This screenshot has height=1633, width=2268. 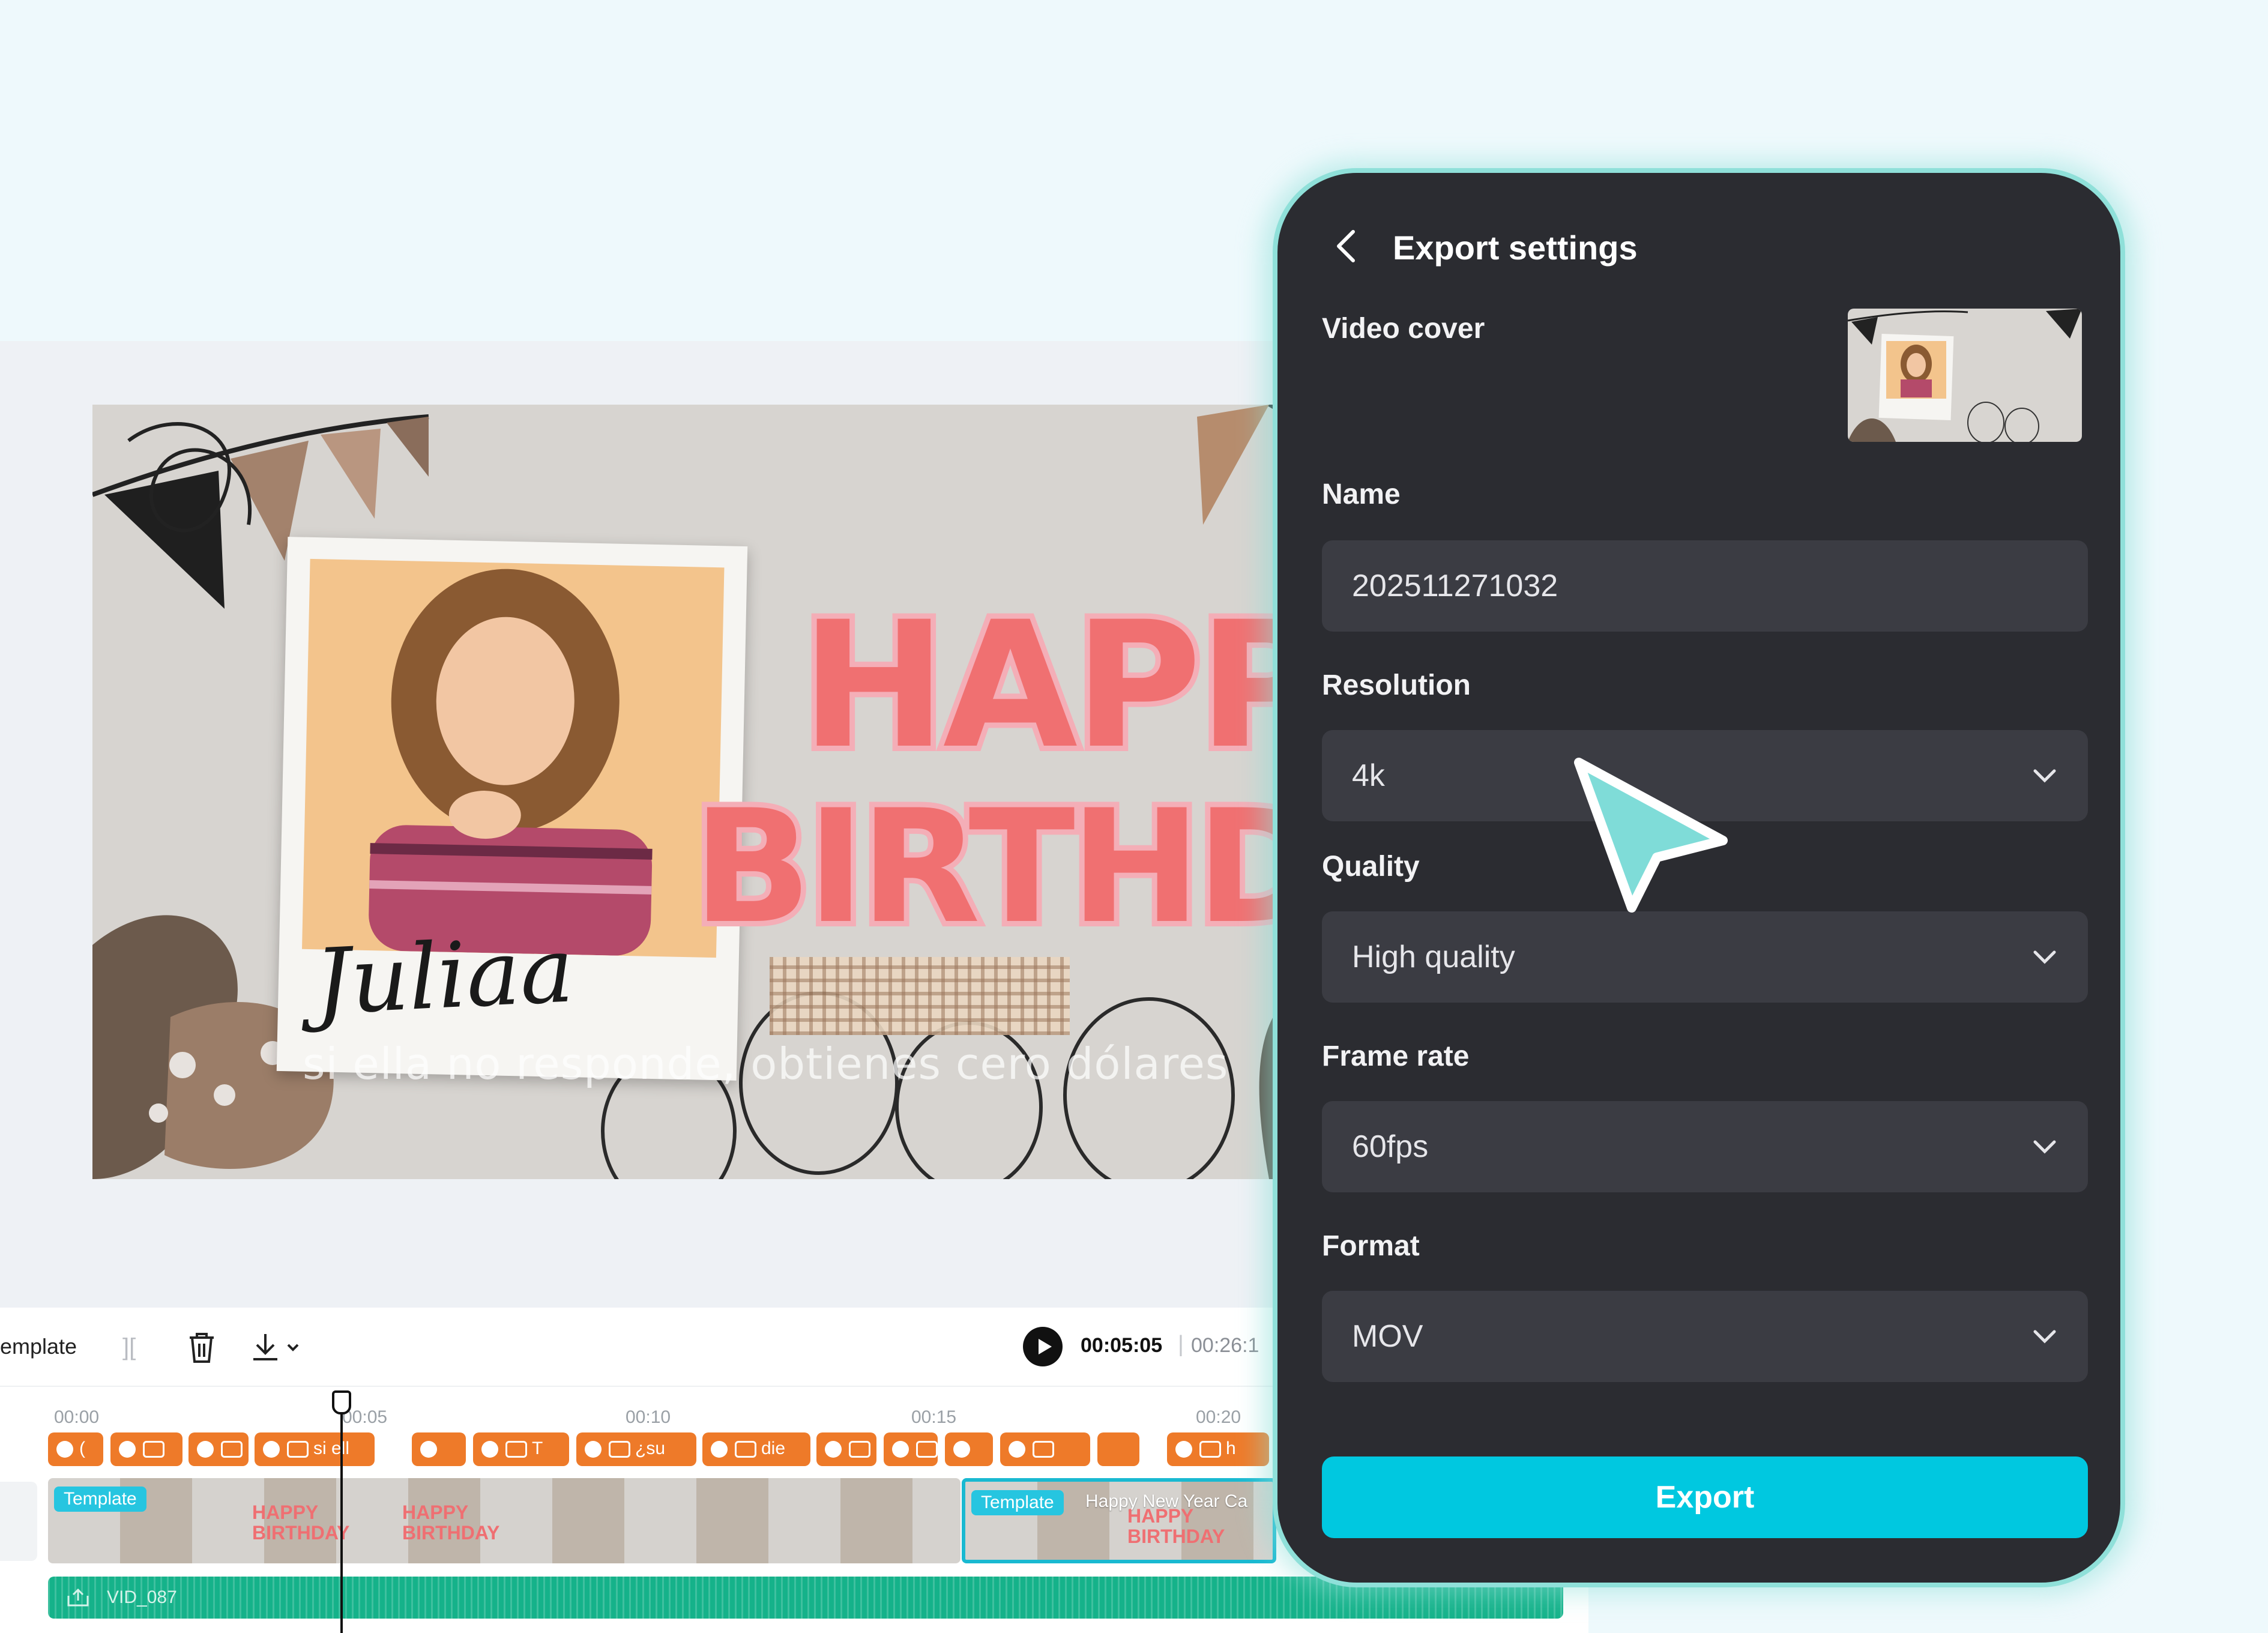 I want to click on name-script: Juliaa, so click(x=444, y=977).